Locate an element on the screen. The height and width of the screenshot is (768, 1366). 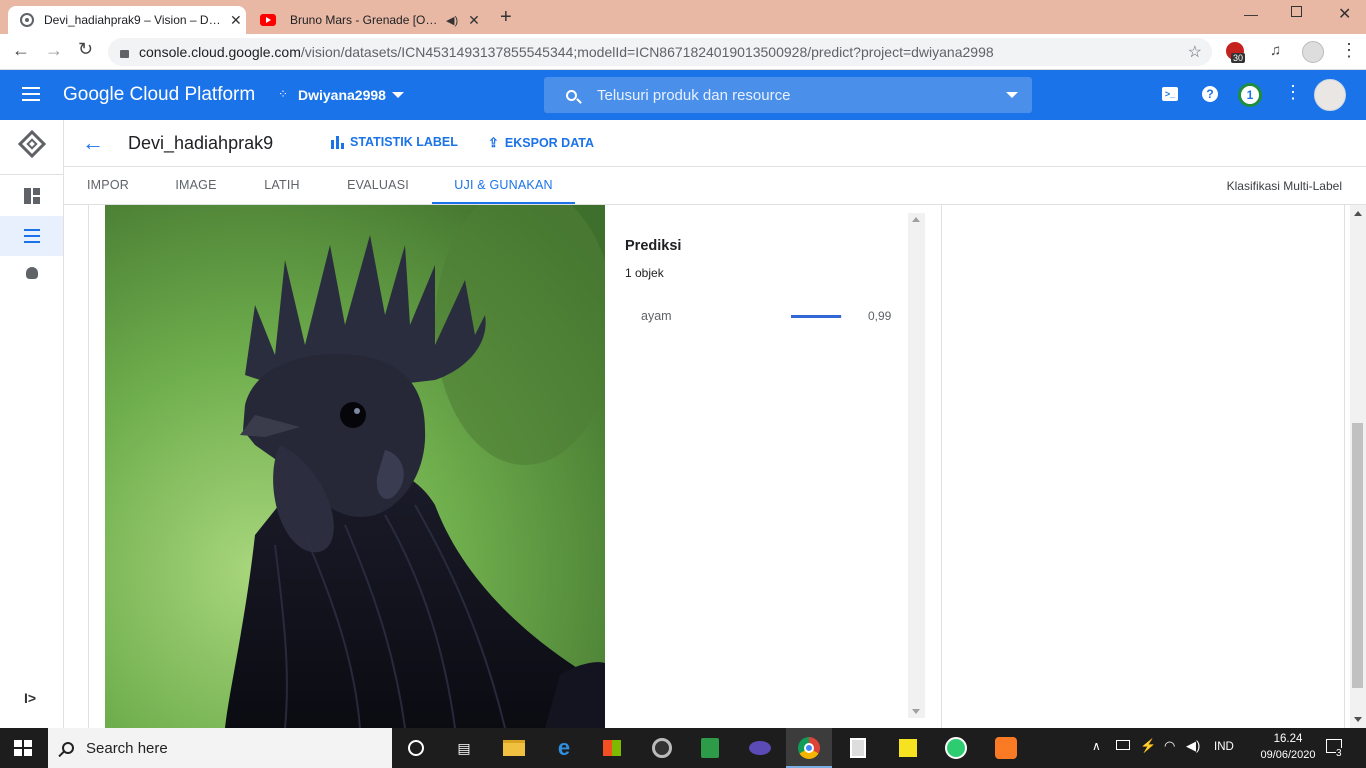
bookmark-star-icon: ☆ is located at coordinates (1195, 52).